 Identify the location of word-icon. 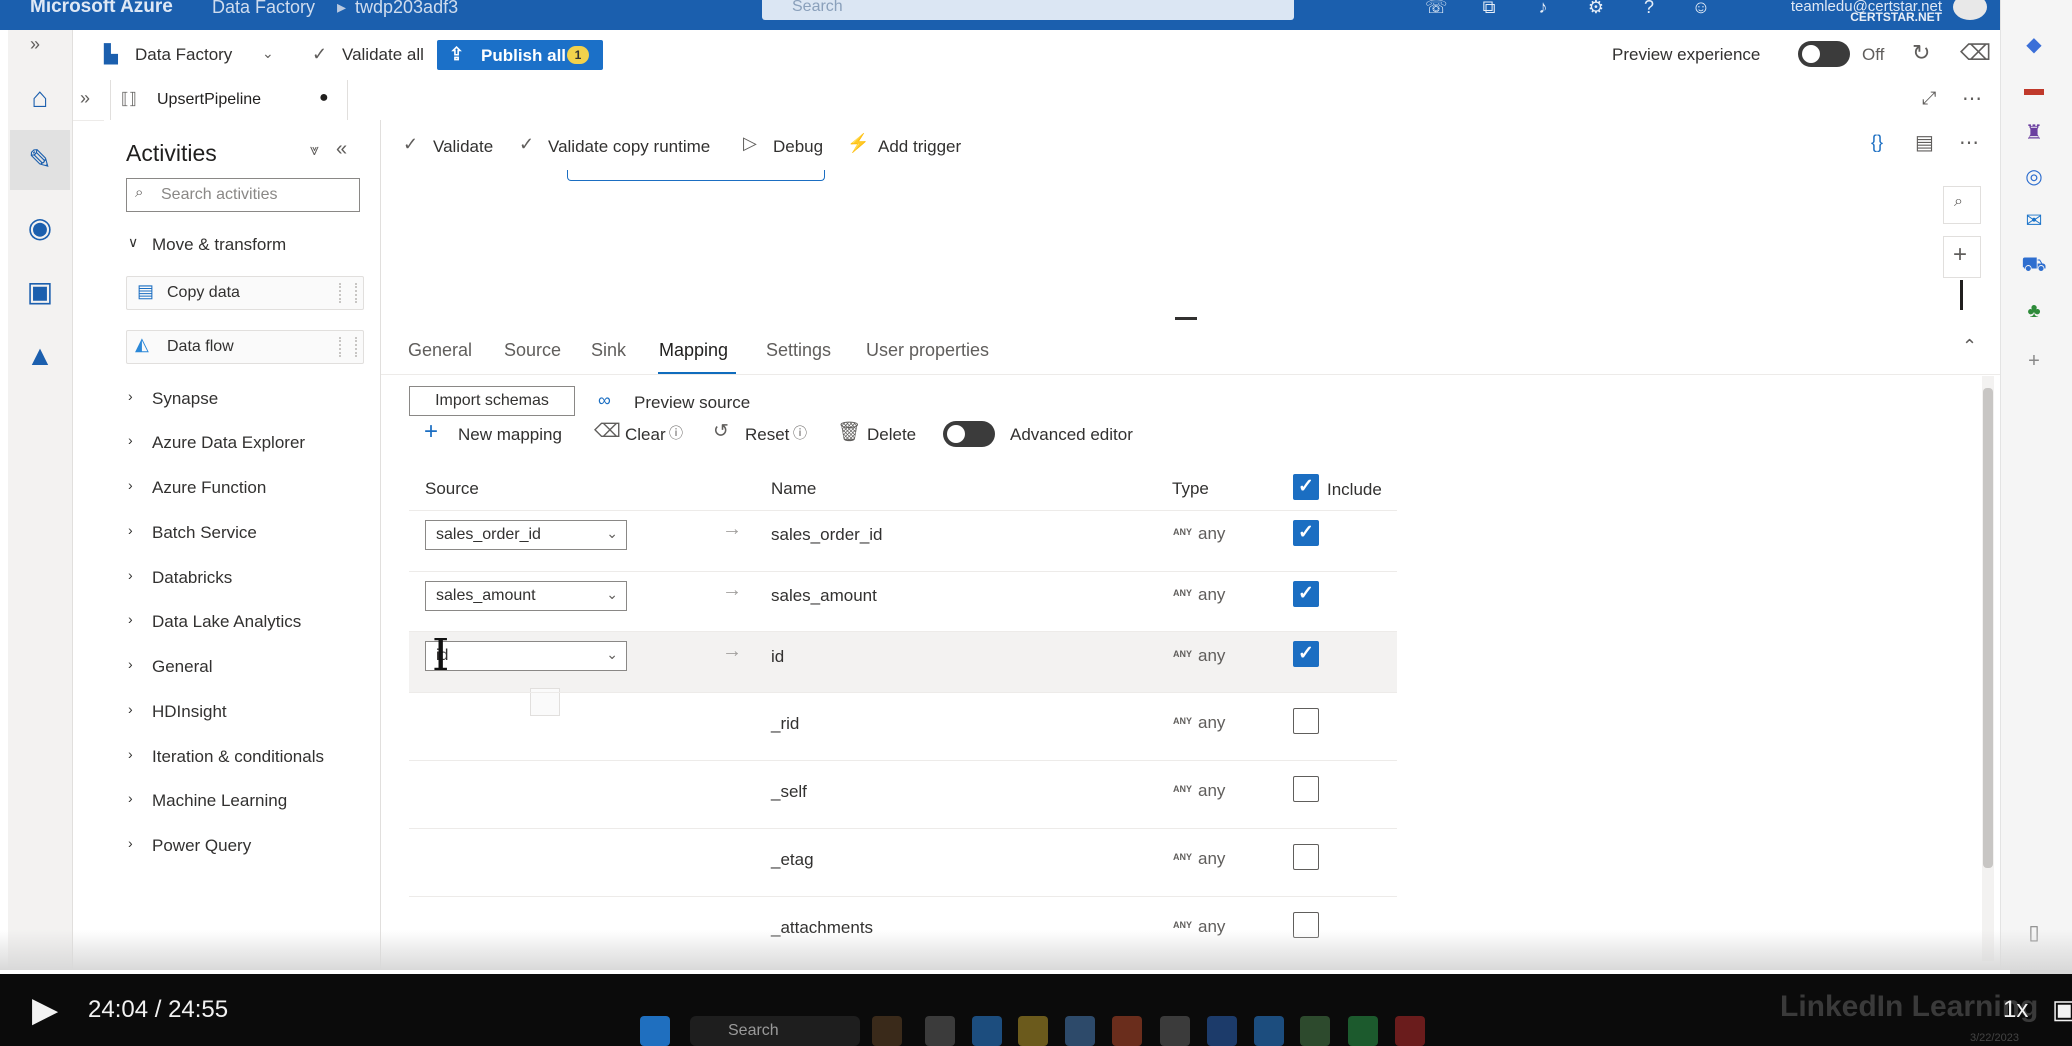
(1222, 1031).